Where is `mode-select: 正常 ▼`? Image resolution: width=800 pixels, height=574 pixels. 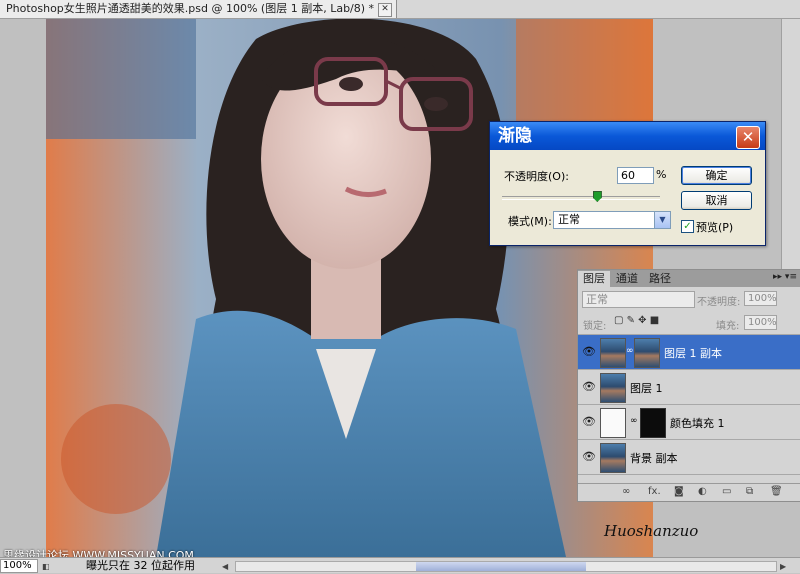
mode-select: 正常 ▼ is located at coordinates (612, 220).